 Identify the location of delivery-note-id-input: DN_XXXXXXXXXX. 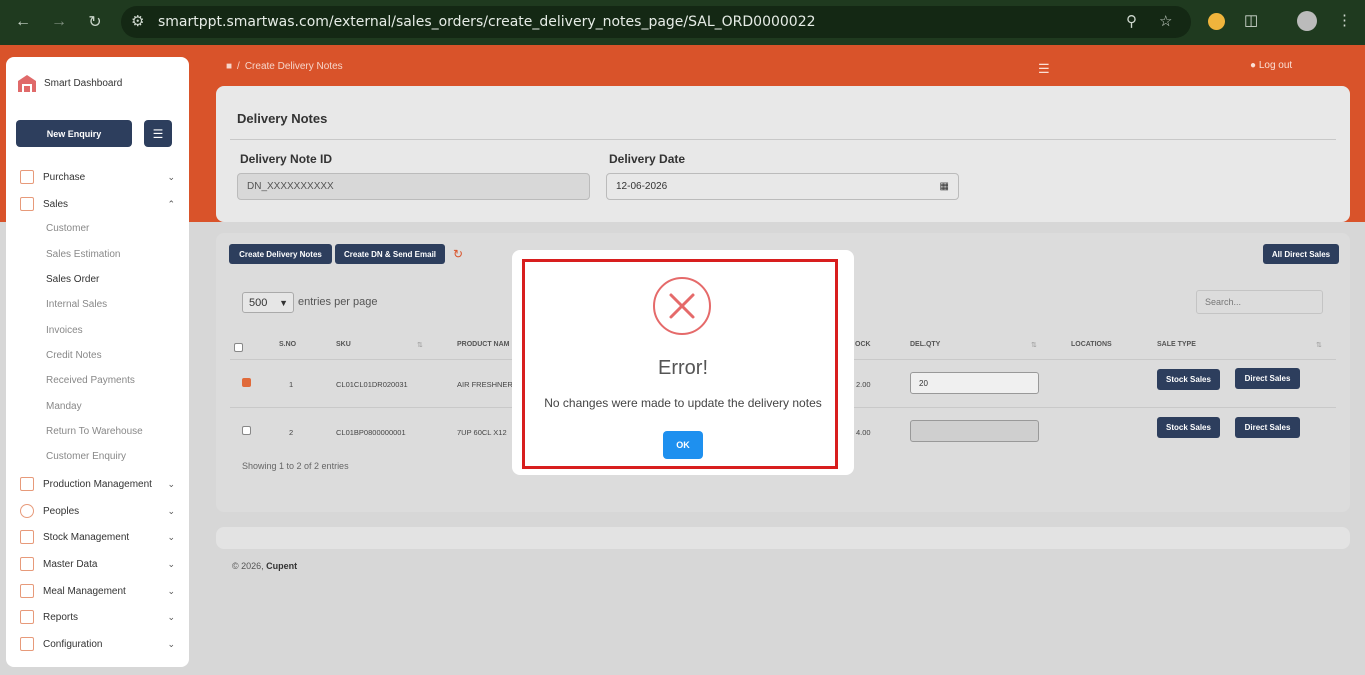
(413, 186).